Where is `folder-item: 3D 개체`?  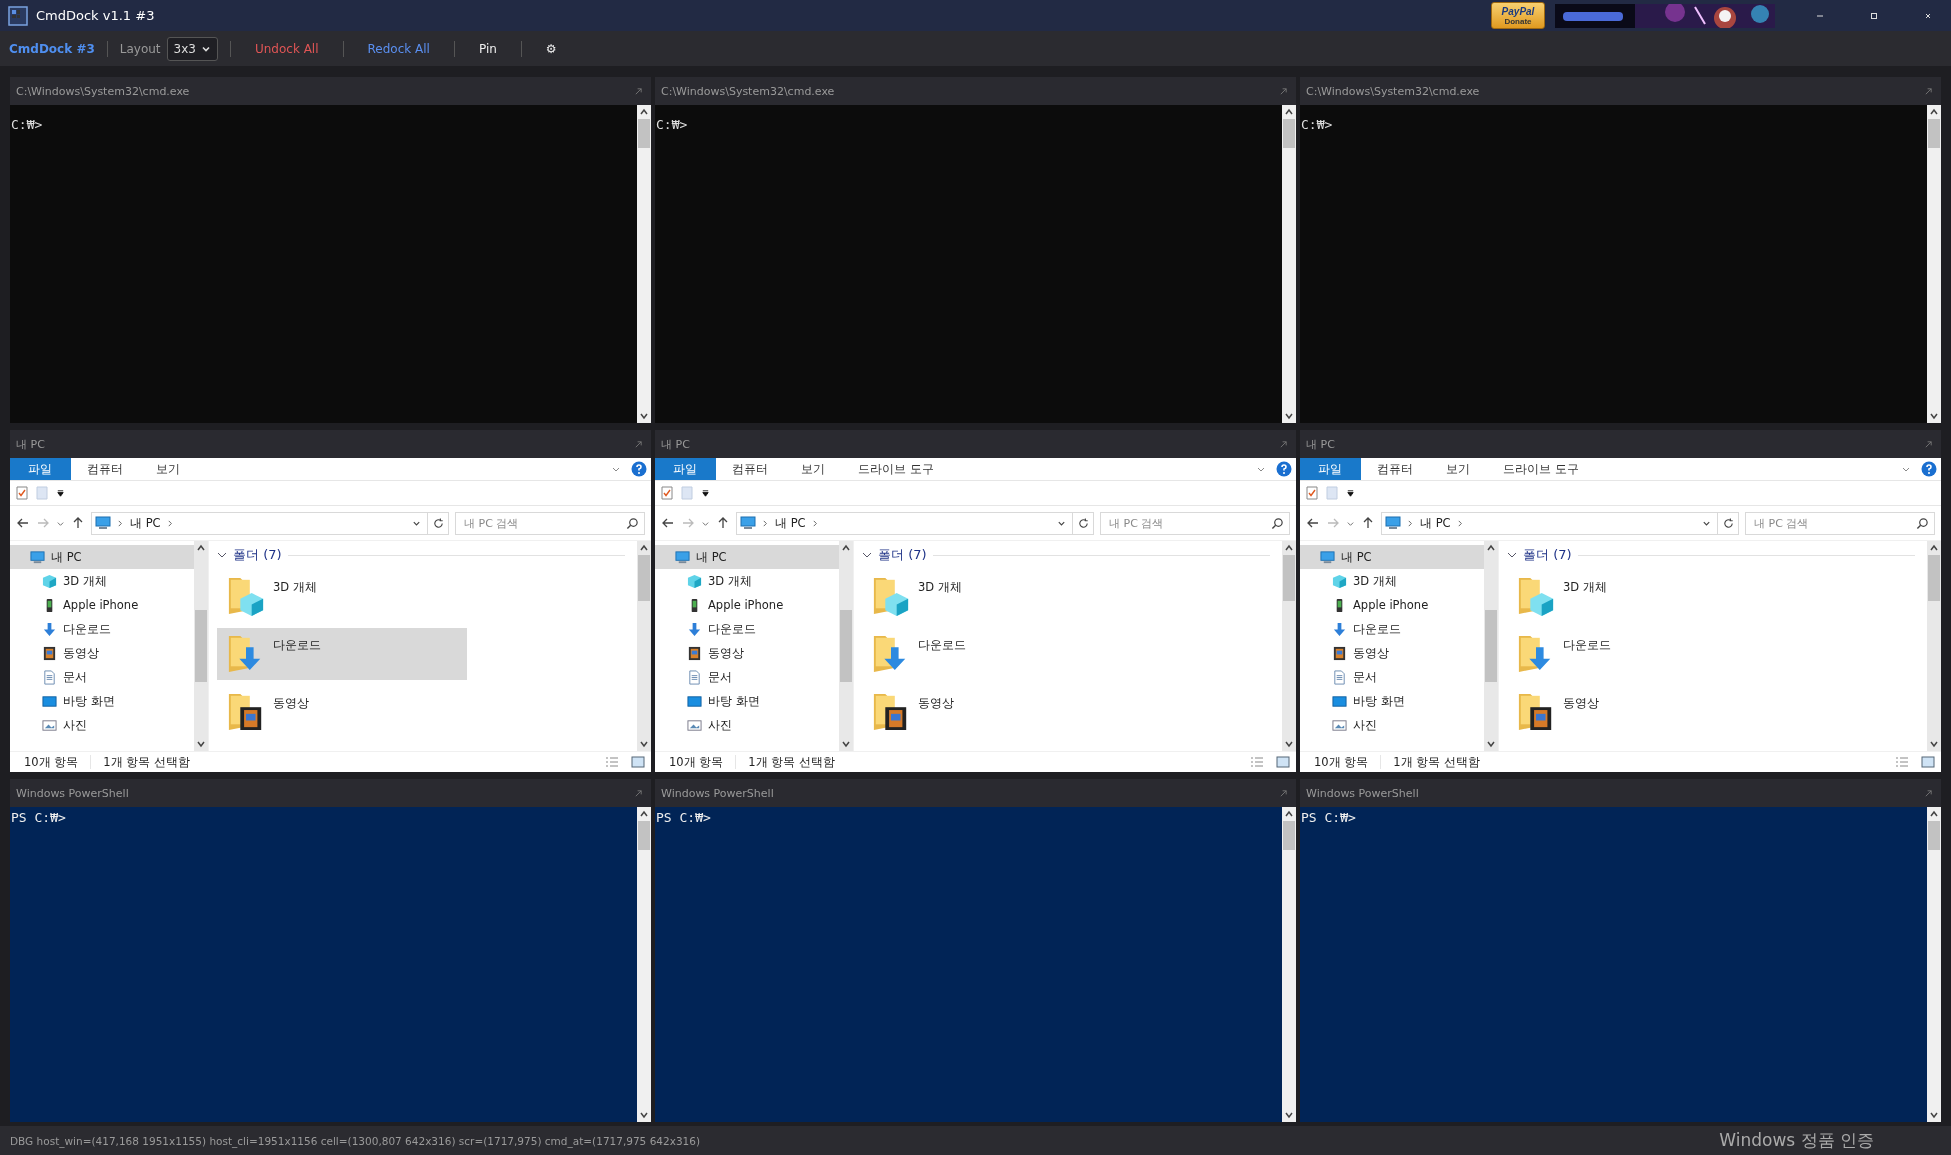 folder-item: 3D 개체 is located at coordinates (987, 596).